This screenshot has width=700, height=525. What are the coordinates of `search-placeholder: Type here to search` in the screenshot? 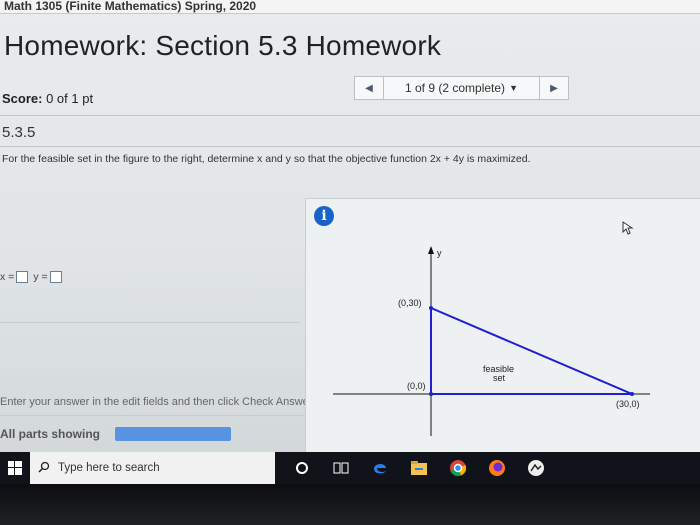 It's located at (109, 468).